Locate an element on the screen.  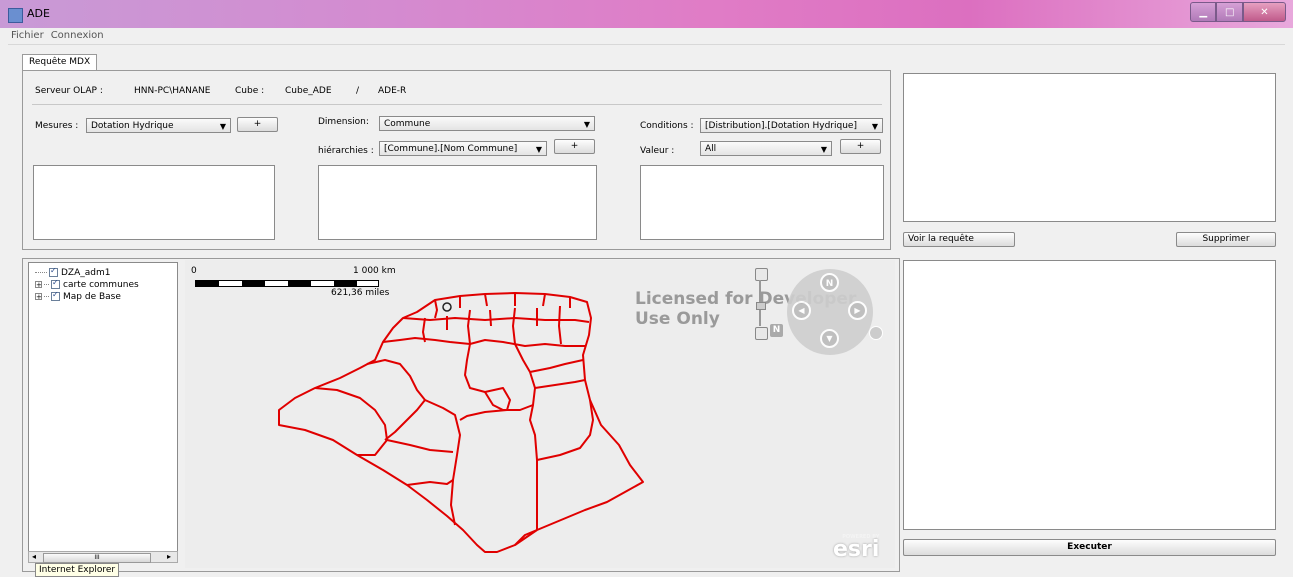
tree-item-map-de-base: + Map de Base is located at coordinates (78, 296).